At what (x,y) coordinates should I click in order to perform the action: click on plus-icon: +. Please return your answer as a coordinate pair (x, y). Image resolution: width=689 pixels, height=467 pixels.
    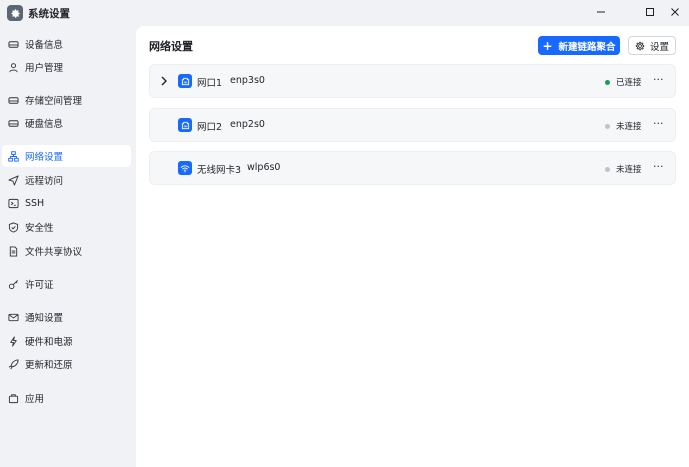
    Looking at the image, I should click on (547, 45).